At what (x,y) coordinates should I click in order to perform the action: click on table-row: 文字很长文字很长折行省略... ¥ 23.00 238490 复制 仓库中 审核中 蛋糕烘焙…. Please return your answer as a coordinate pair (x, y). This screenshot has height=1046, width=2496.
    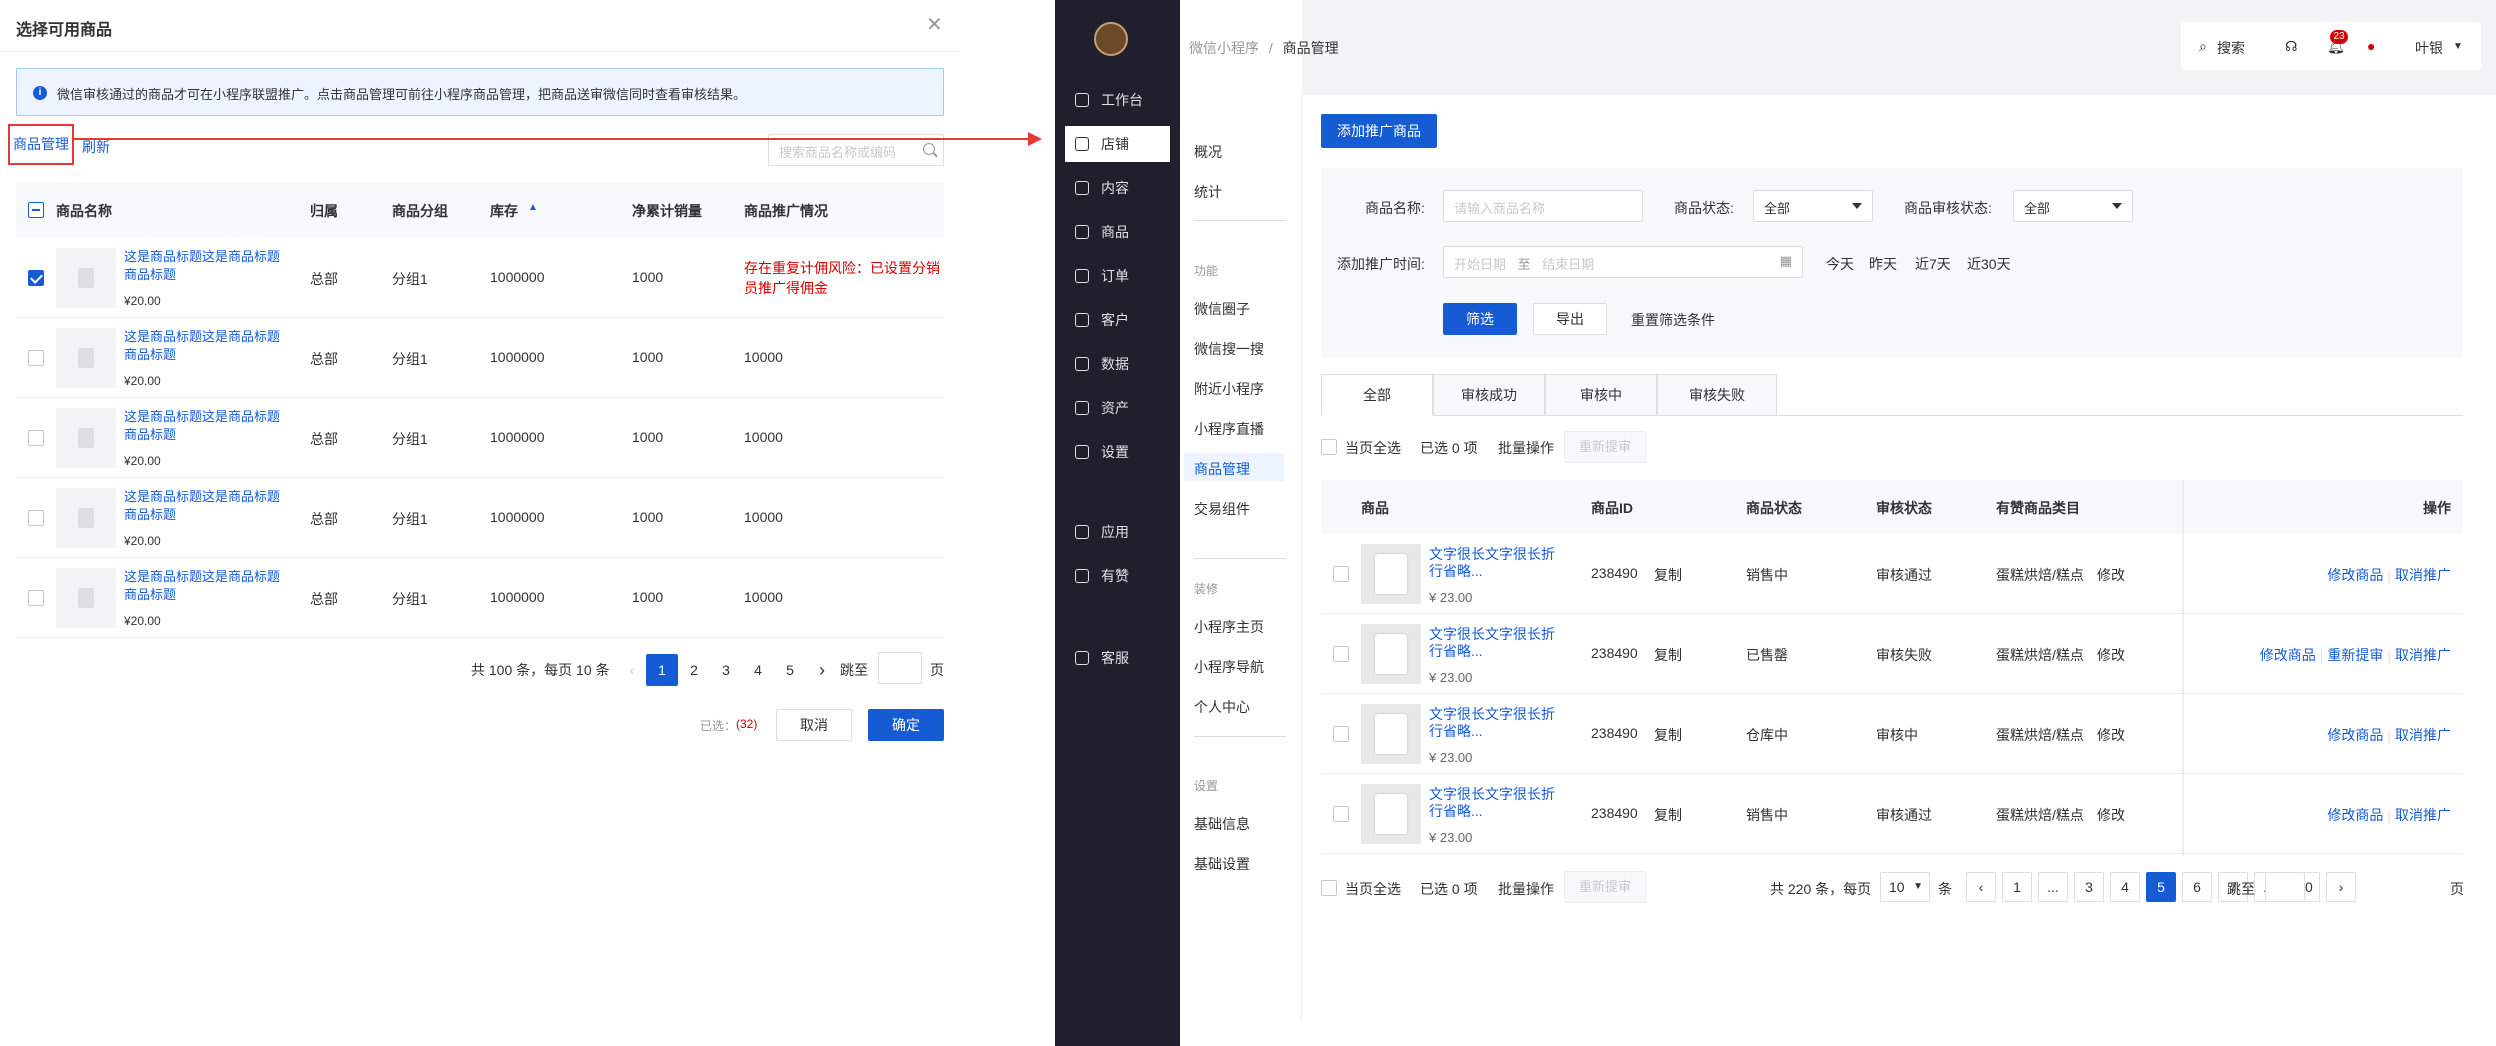
    Looking at the image, I should click on (1892, 734).